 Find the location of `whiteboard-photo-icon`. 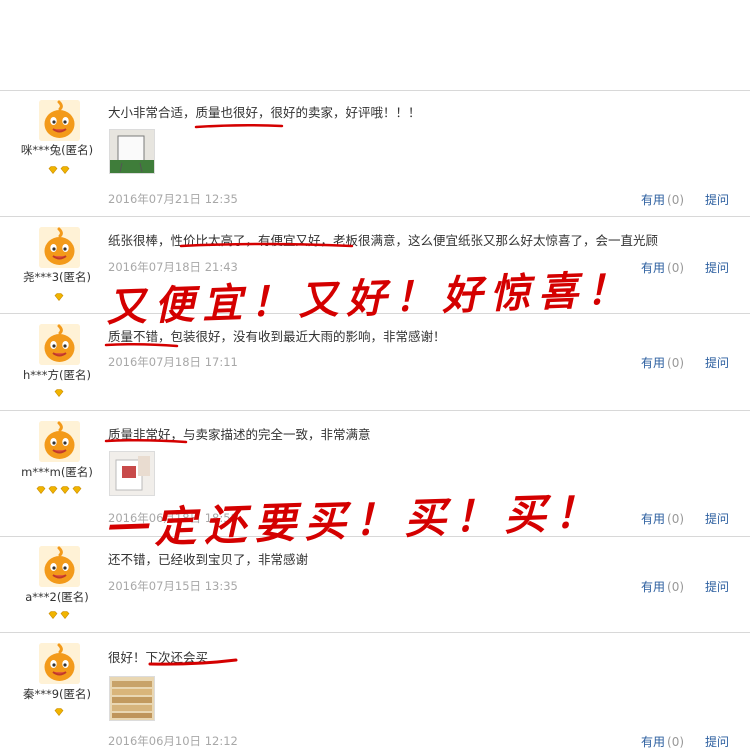

whiteboard-photo-icon is located at coordinates (132, 151).